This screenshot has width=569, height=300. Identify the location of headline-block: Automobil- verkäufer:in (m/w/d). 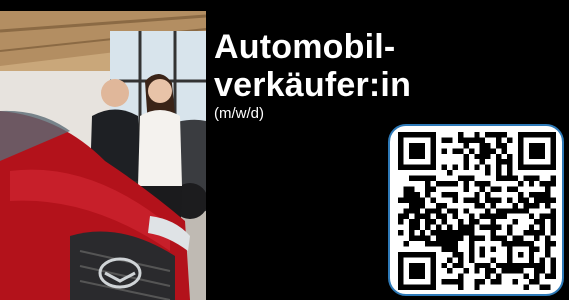
(312, 75).